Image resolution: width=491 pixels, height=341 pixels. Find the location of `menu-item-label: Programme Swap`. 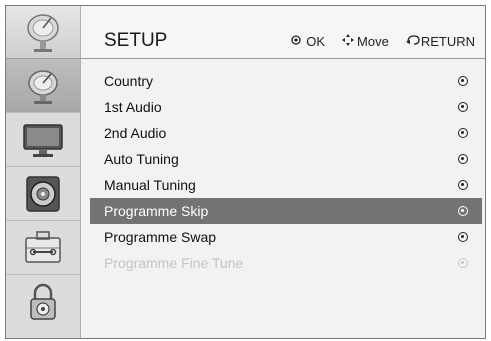

menu-item-label: Programme Swap is located at coordinates (160, 237).